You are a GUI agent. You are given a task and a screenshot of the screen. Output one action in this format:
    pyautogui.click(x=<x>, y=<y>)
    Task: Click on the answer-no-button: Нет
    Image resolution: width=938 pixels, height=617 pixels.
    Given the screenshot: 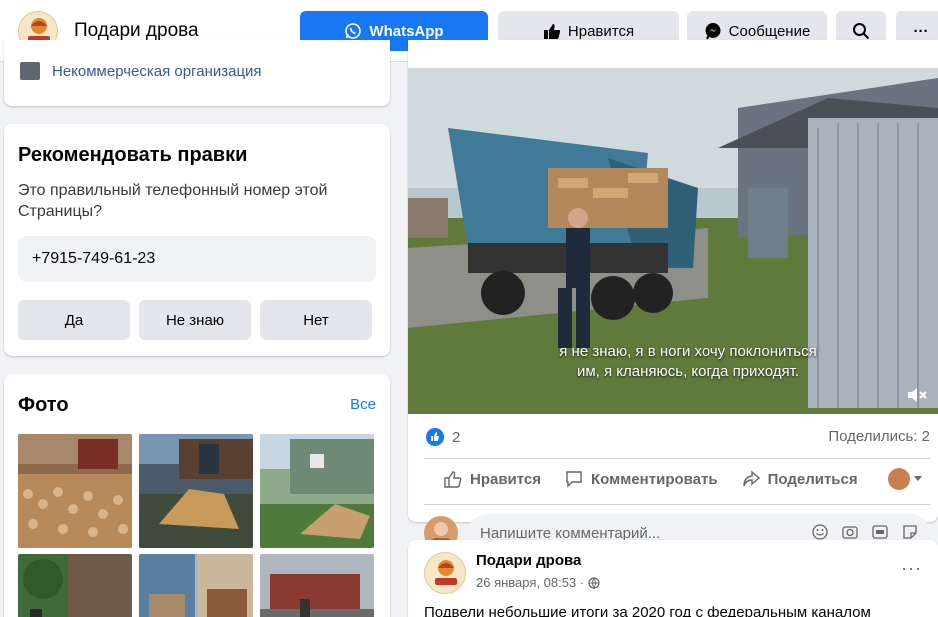 What is the action you would take?
    pyautogui.click(x=316, y=320)
    